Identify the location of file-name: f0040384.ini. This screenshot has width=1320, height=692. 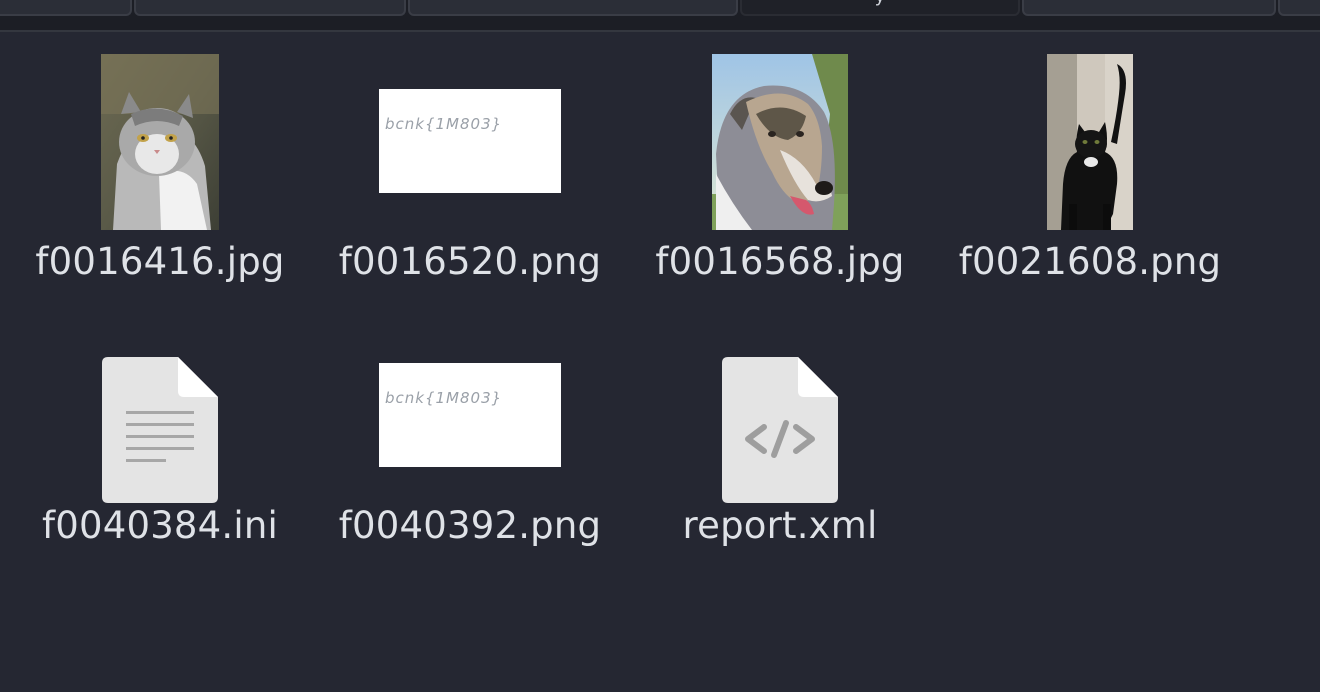
(160, 525).